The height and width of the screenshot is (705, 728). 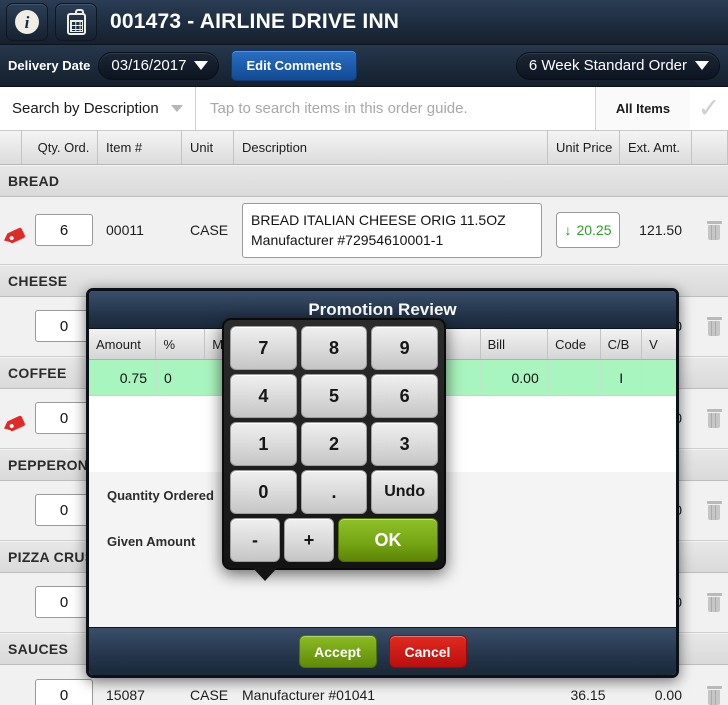 I want to click on cancel-button: Cancel, so click(x=427, y=651).